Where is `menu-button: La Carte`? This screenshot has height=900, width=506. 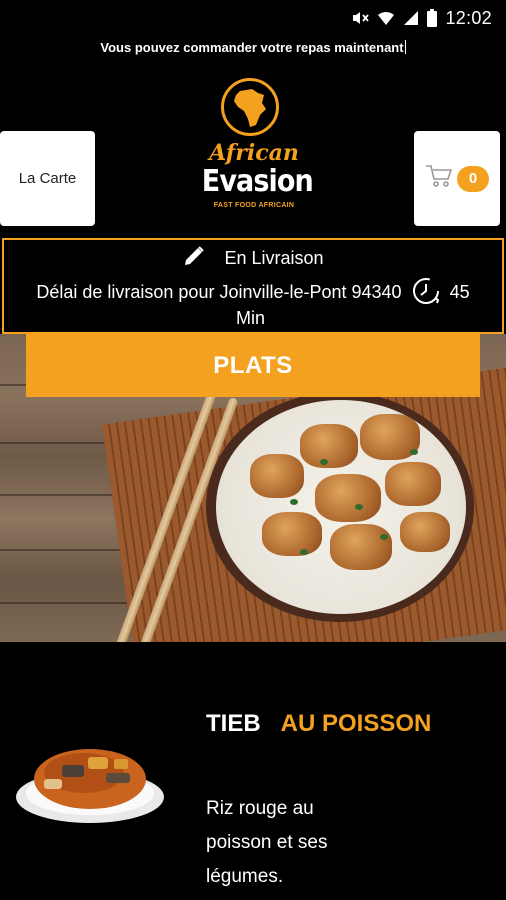
menu-button: La Carte is located at coordinates (47, 178).